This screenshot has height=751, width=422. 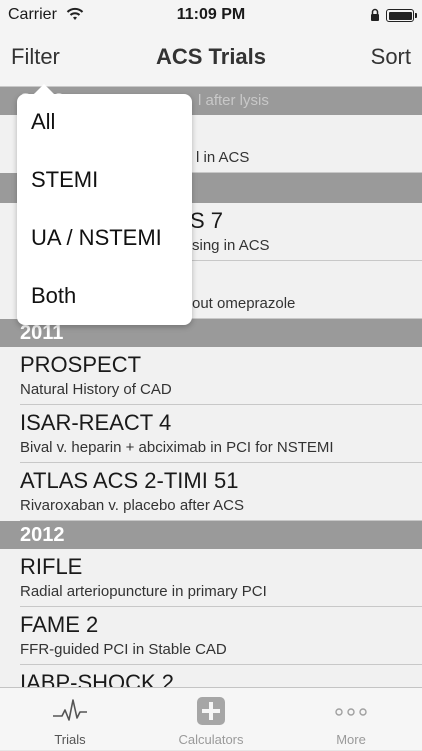 What do you see at coordinates (42, 333) in the screenshot?
I see `section-year: 2011` at bounding box center [42, 333].